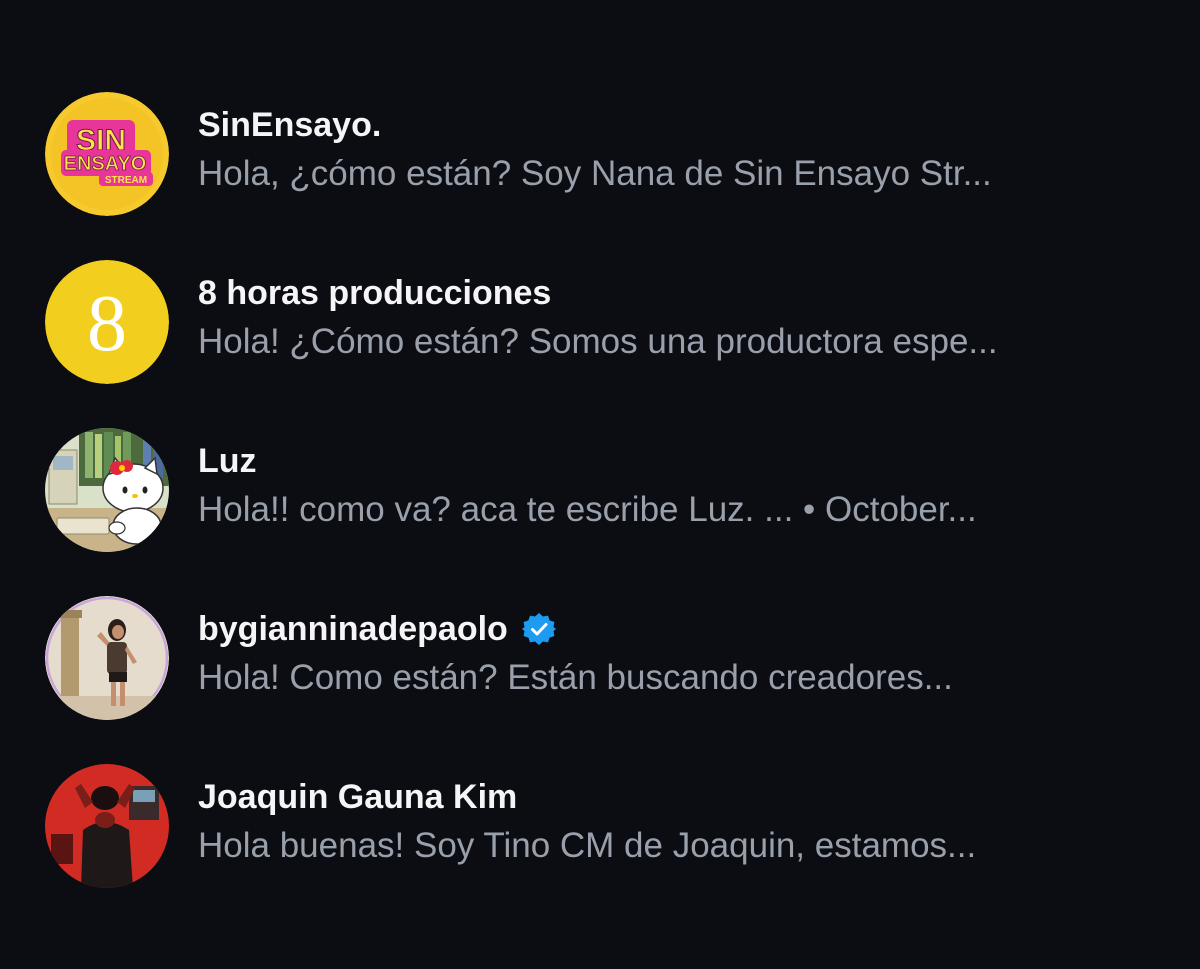 This screenshot has width=1200, height=969. What do you see at coordinates (375, 293) in the screenshot?
I see `conversation-name: 8 horas producciones` at bounding box center [375, 293].